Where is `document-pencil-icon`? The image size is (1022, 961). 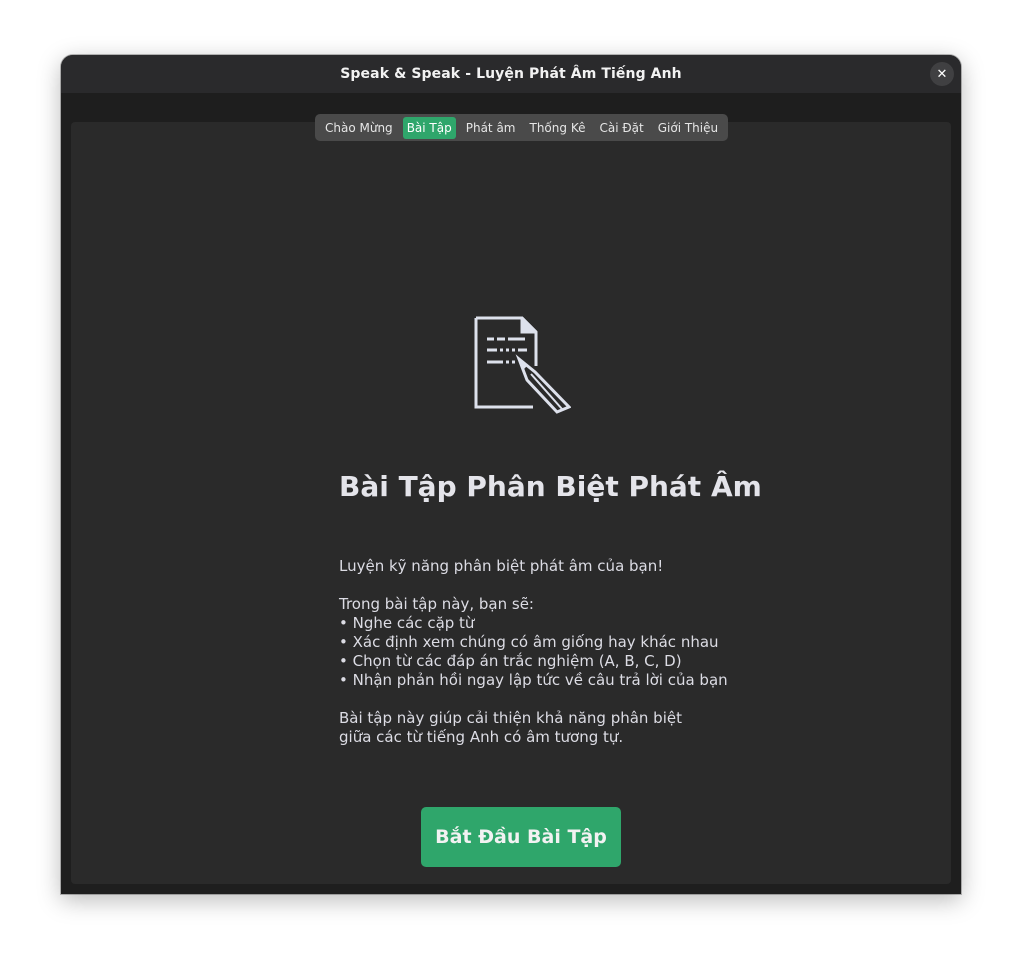 document-pencil-icon is located at coordinates (521, 364).